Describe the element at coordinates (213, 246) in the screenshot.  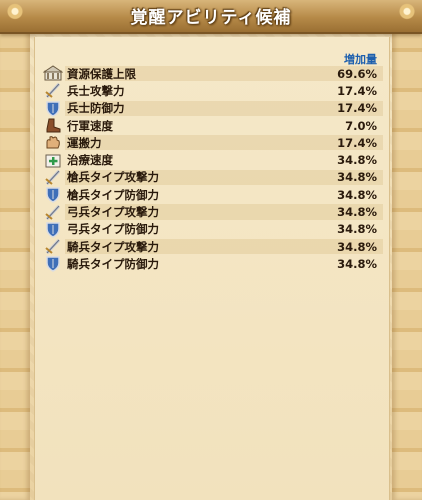
I see `list-item: 騎兵タイプ攻撃力 34.8%` at that location.